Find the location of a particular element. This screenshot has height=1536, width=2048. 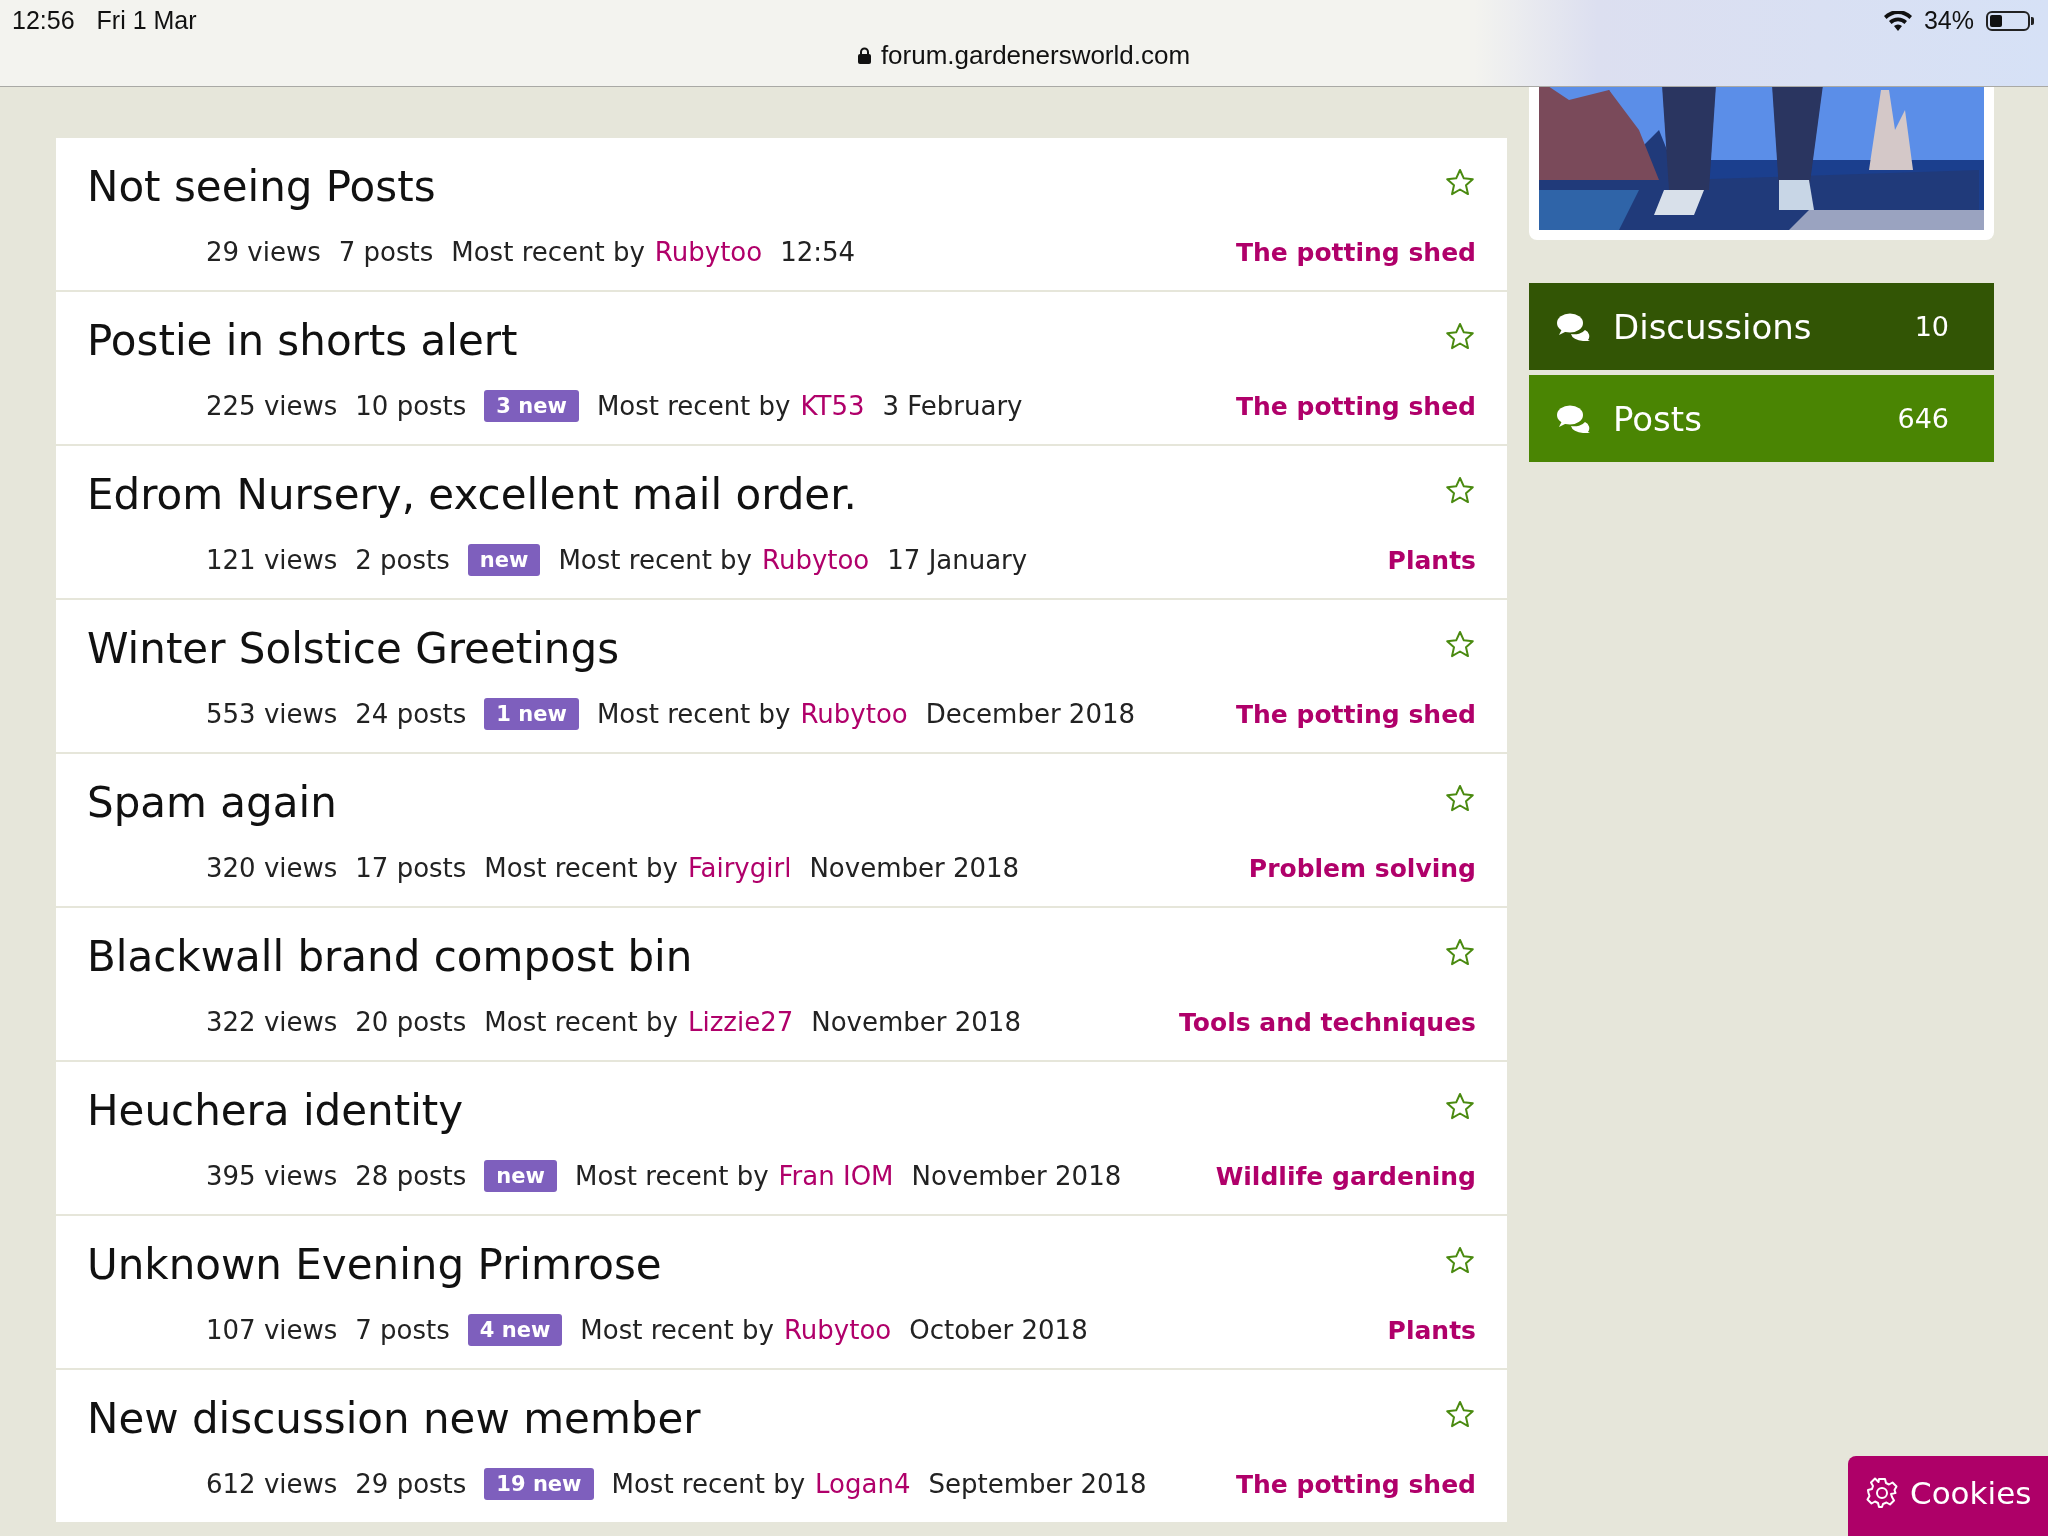

view-count: 320 views is located at coordinates (272, 868).